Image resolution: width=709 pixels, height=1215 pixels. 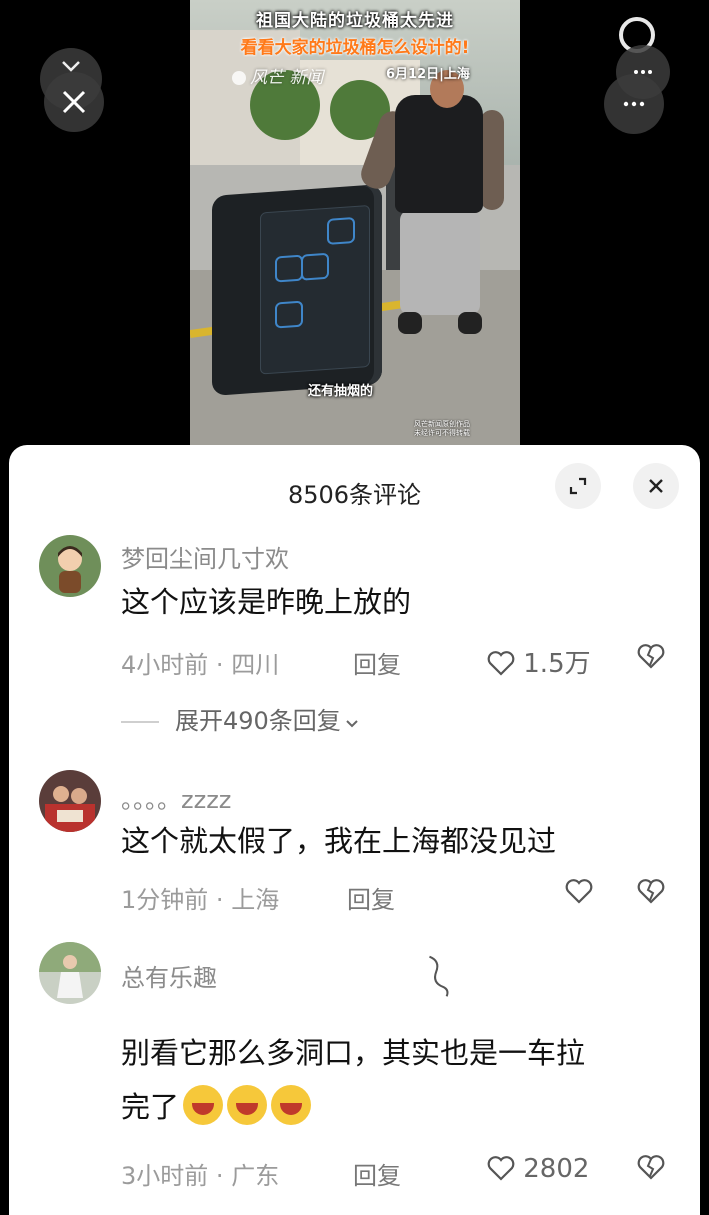 What do you see at coordinates (255, 1176) in the screenshot?
I see `comment-location: 广东` at bounding box center [255, 1176].